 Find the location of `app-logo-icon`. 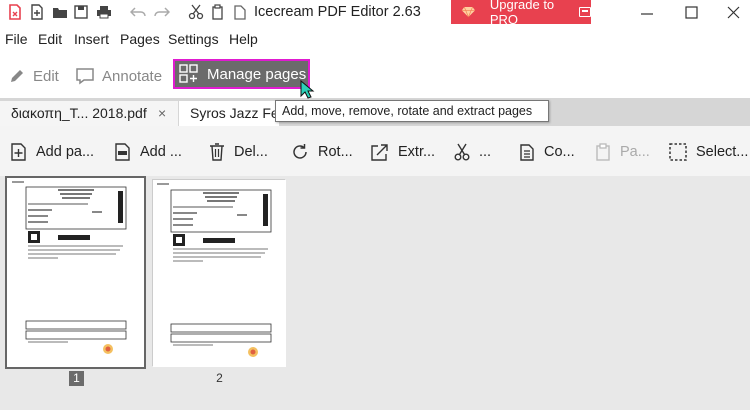

app-logo-icon is located at coordinates (15, 14).